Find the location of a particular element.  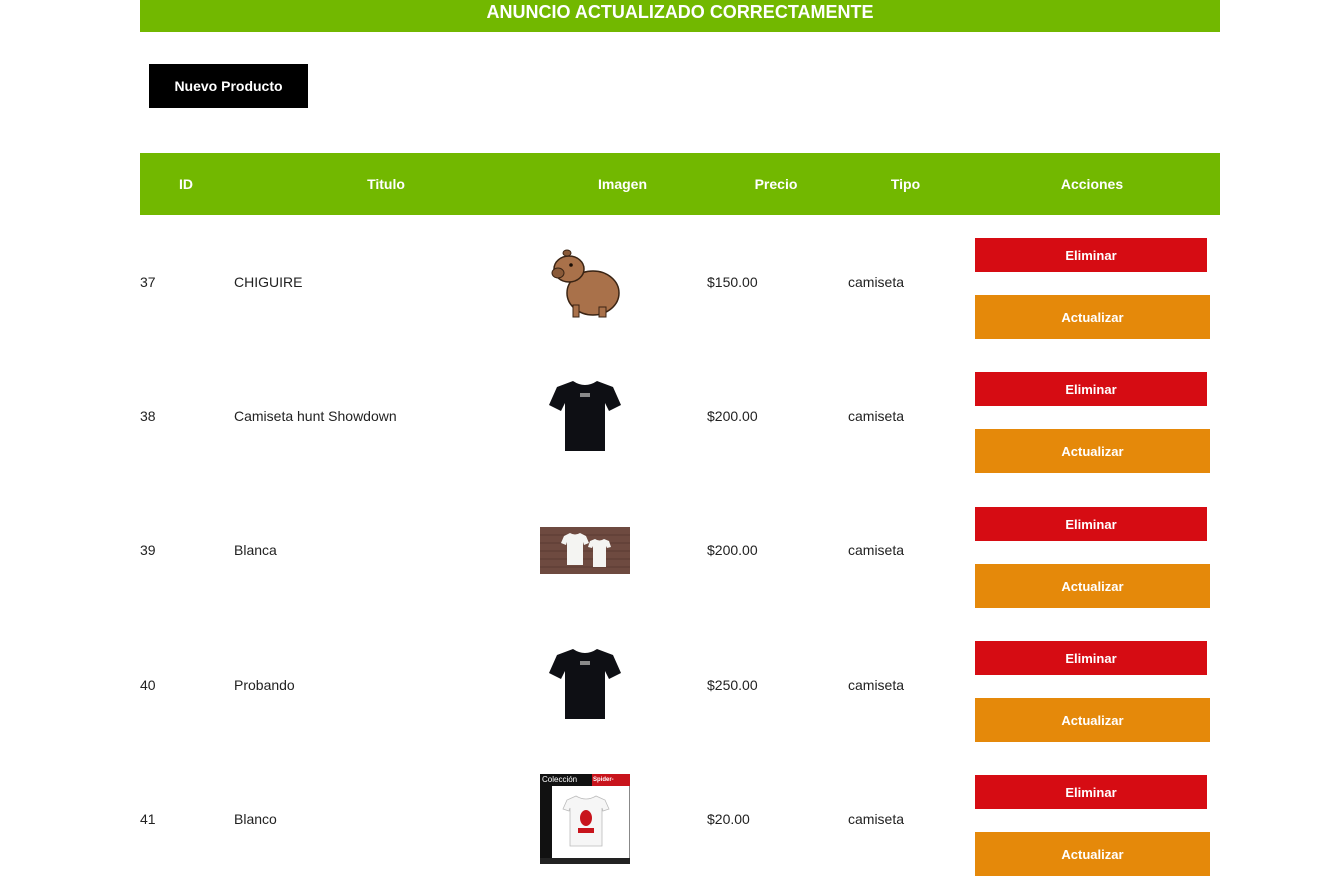

cell-title: CHIGUIRE is located at coordinates (268, 282).